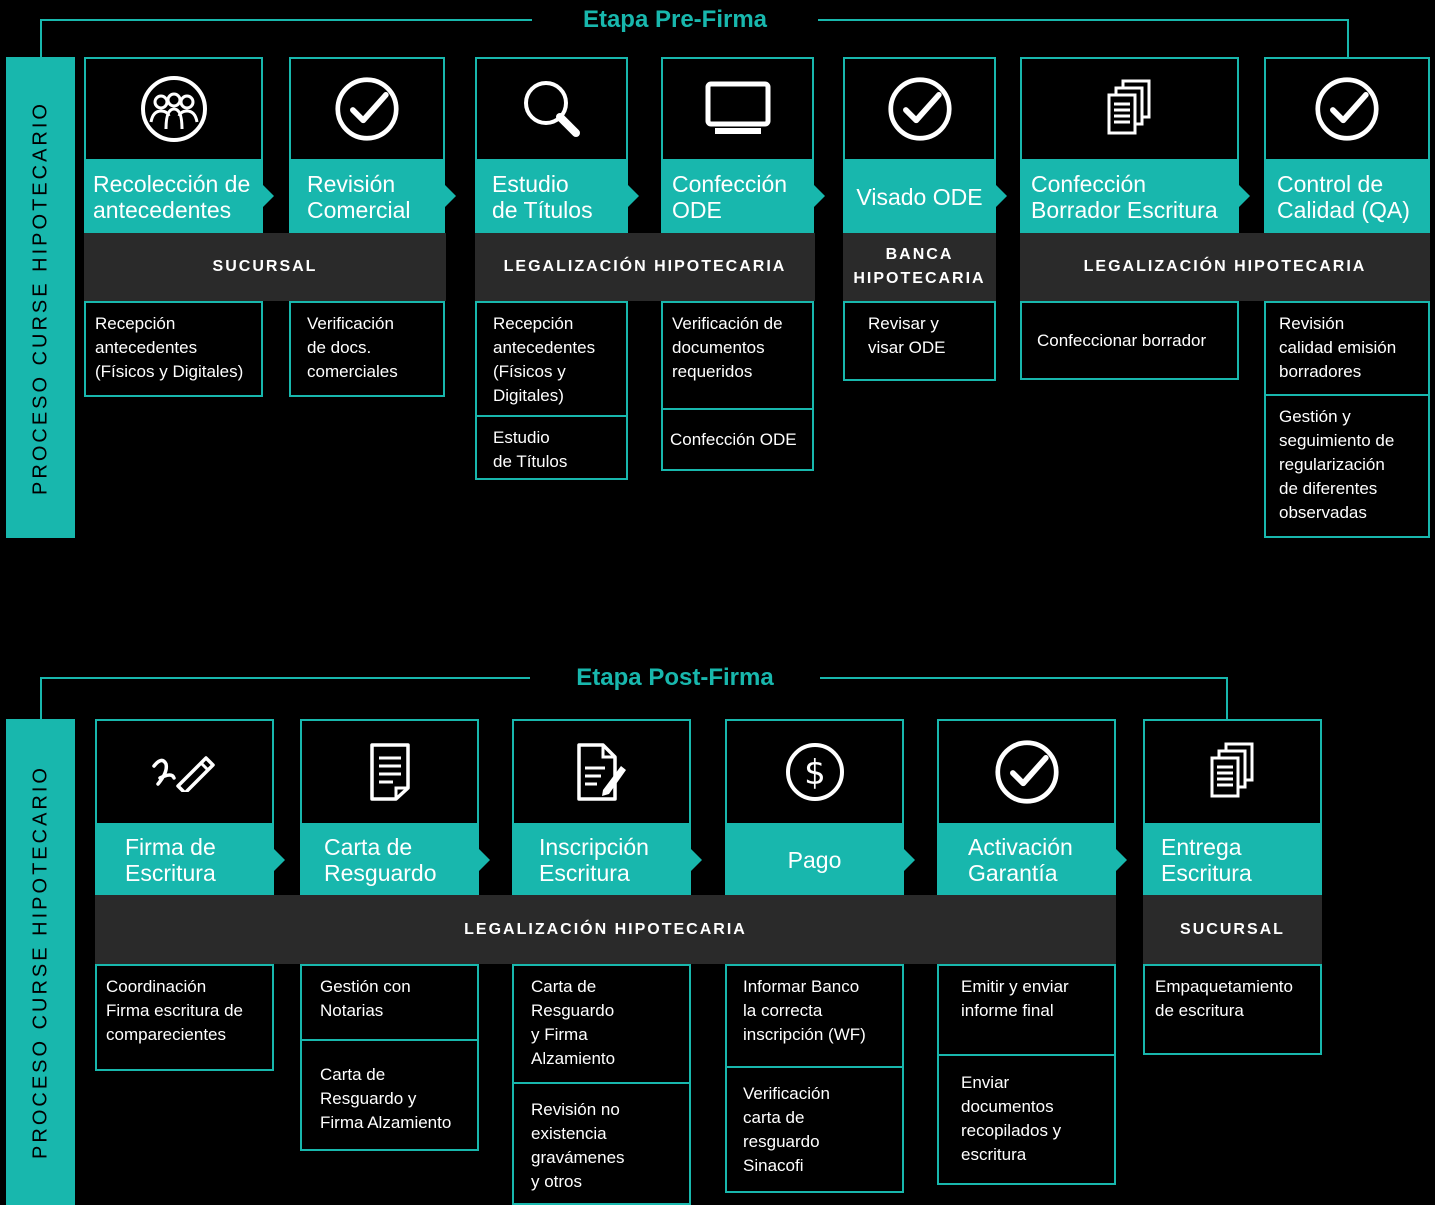 The height and width of the screenshot is (1205, 1435). Describe the element at coordinates (594, 860) in the screenshot. I see `step-label: Inscripción Escritura` at that location.